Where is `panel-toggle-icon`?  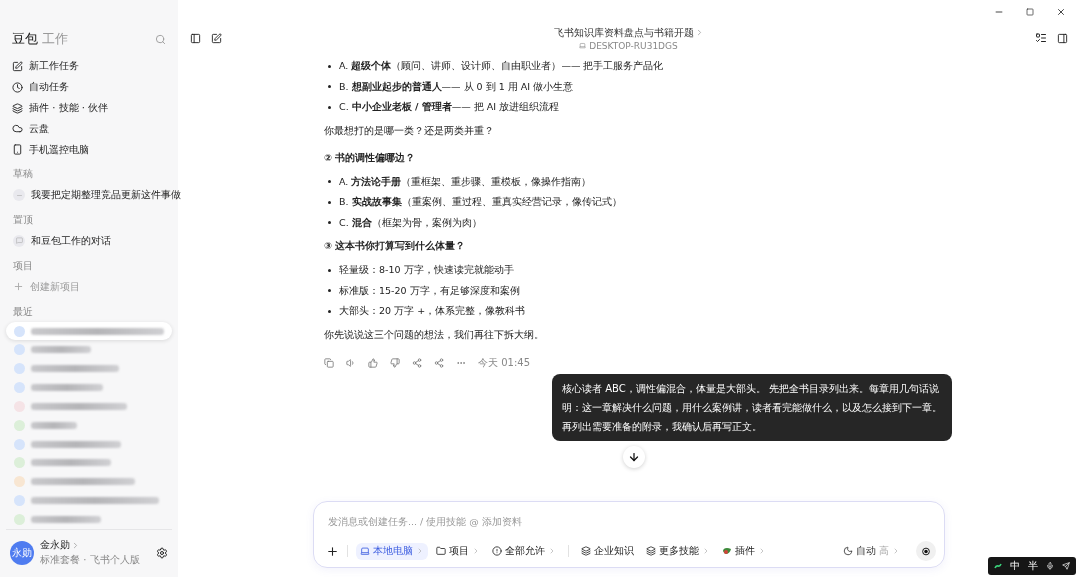
panel-toggle-icon is located at coordinates (1062, 38).